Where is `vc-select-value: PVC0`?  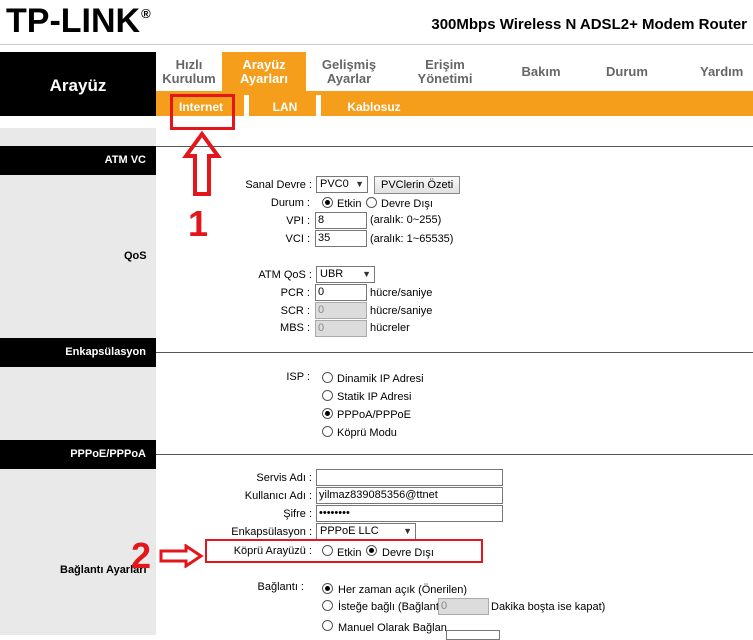
vc-select-value: PVC0 is located at coordinates (334, 184).